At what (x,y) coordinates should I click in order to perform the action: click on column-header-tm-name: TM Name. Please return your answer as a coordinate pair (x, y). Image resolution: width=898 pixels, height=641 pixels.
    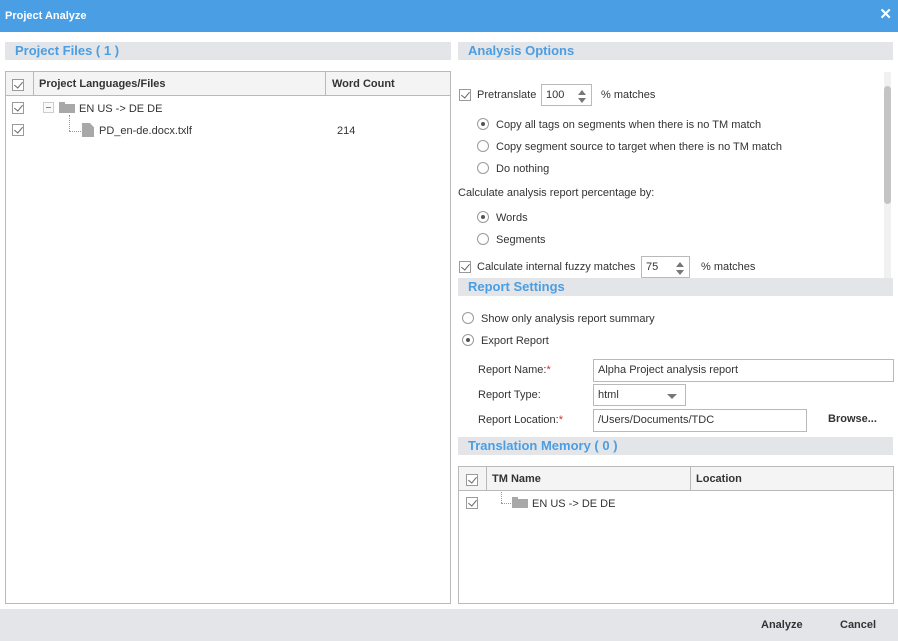
    Looking at the image, I should click on (516, 479).